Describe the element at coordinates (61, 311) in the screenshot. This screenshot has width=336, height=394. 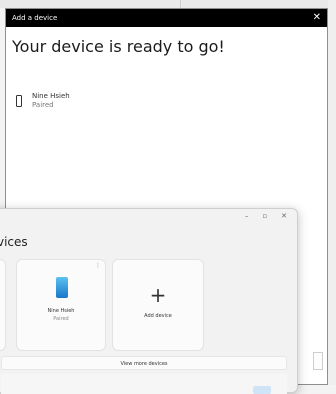
I see `device-card-name: Nine Hsieh` at that location.